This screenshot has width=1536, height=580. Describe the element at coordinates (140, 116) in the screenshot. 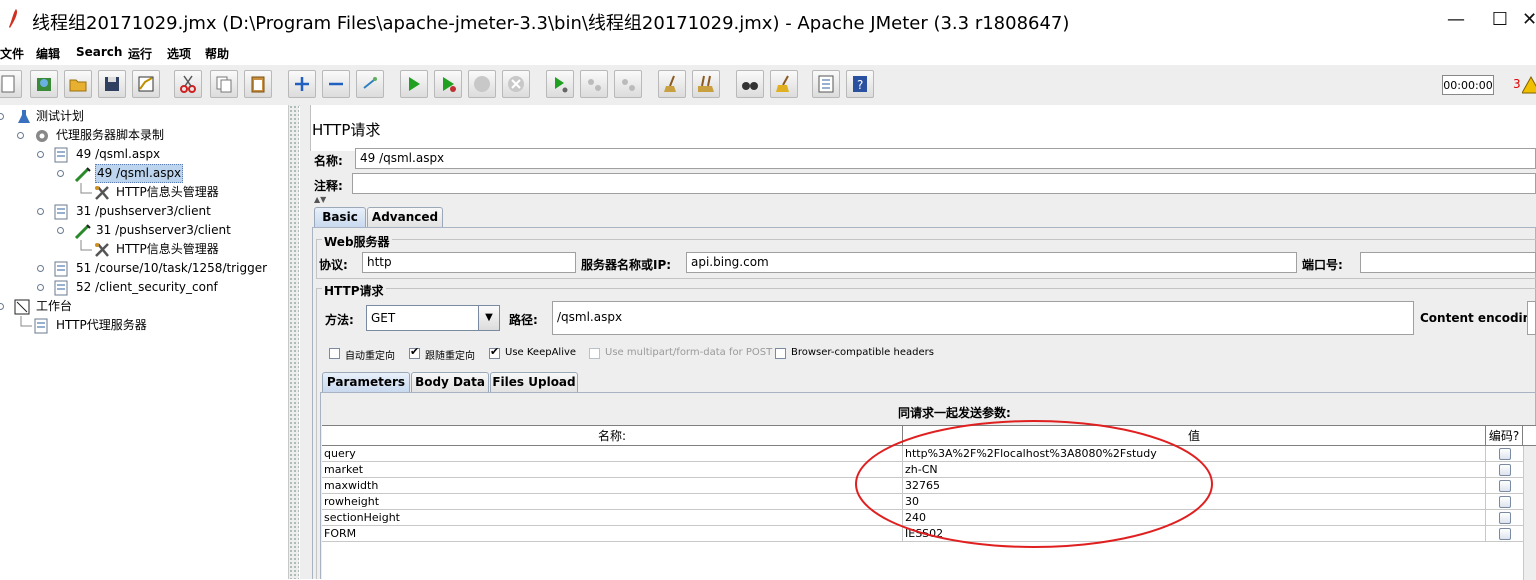

I see `tree-item-test-plan: 测试计划` at that location.